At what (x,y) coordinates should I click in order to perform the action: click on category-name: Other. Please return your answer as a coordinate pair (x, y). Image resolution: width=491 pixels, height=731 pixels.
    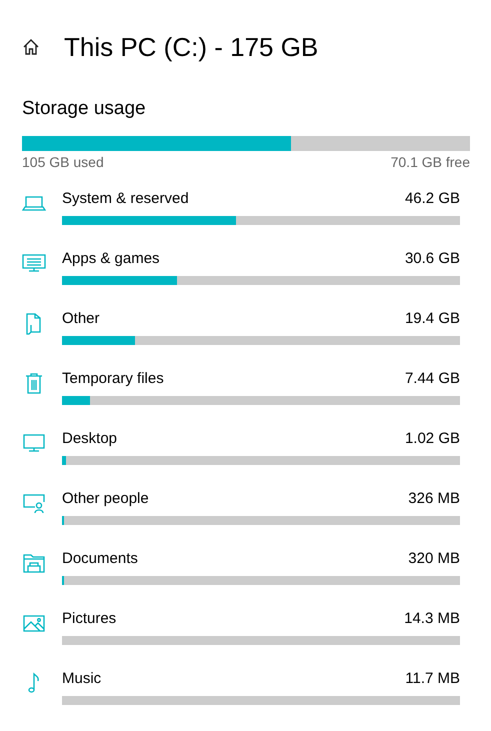
    Looking at the image, I should click on (81, 319).